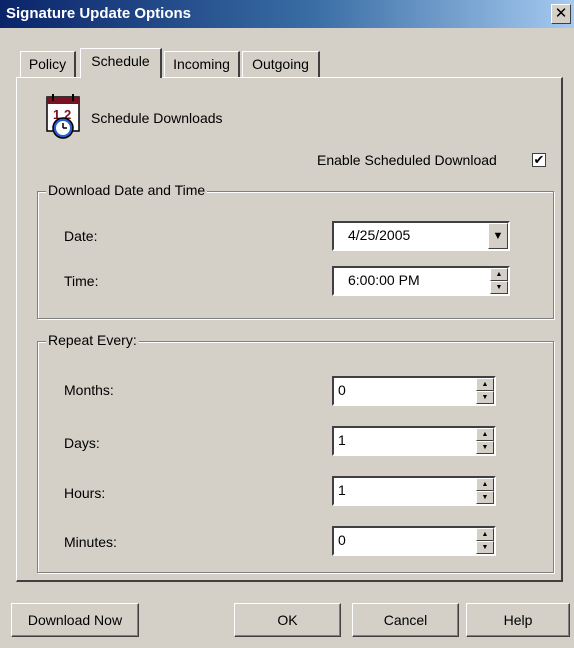  What do you see at coordinates (342, 440) in the screenshot?
I see `days-value: 1` at bounding box center [342, 440].